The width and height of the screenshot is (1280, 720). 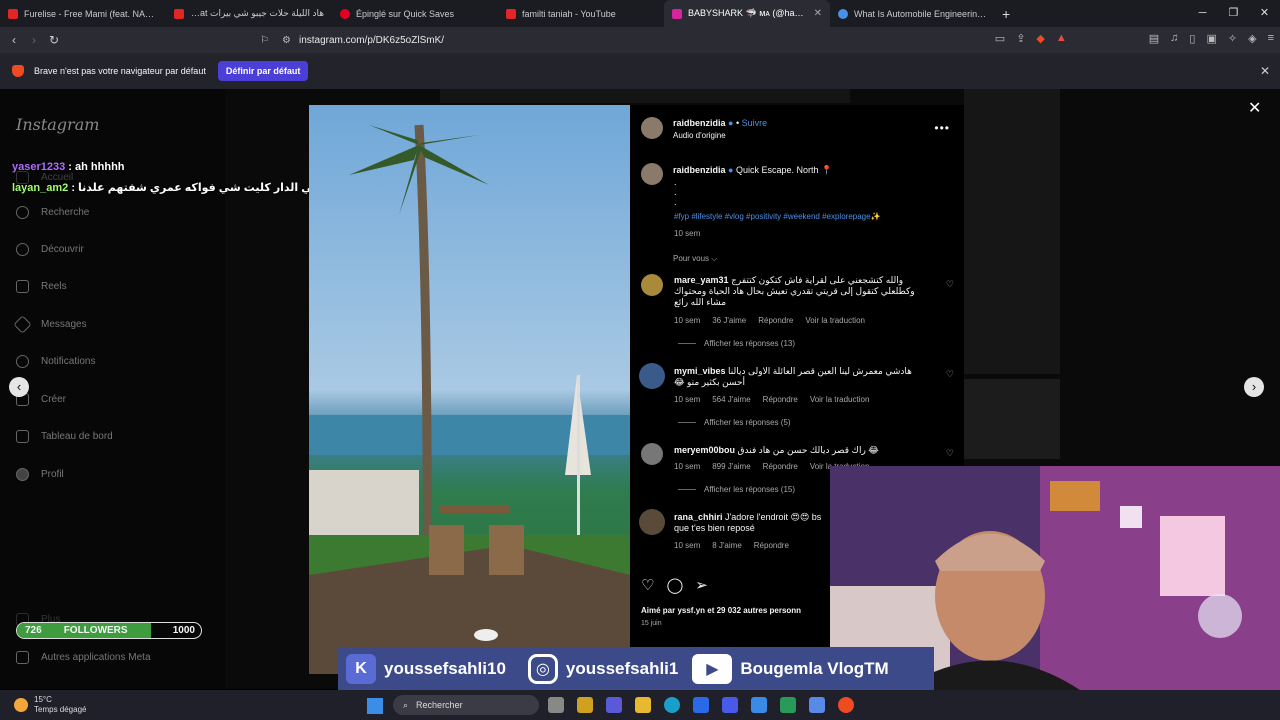 I want to click on youtube-icon: ▶, so click(x=712, y=669).